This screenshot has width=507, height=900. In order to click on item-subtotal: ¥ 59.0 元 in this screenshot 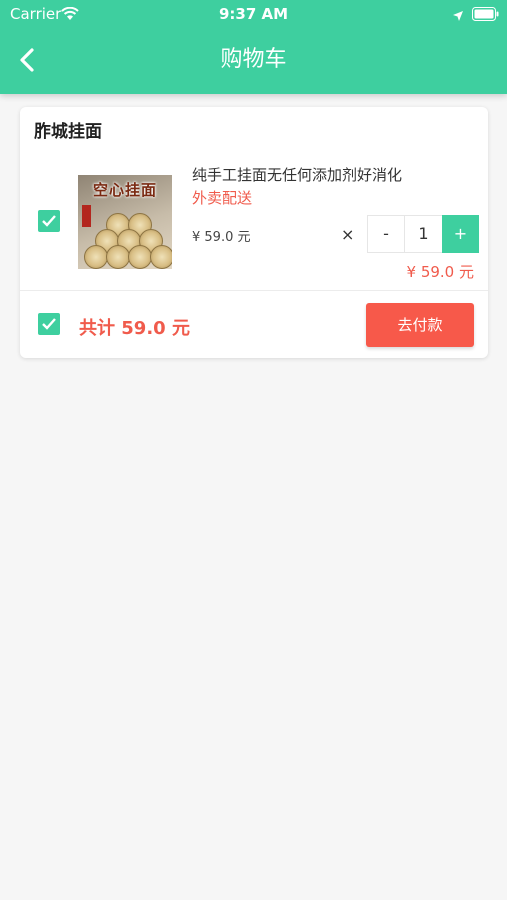, I will do `click(440, 272)`.